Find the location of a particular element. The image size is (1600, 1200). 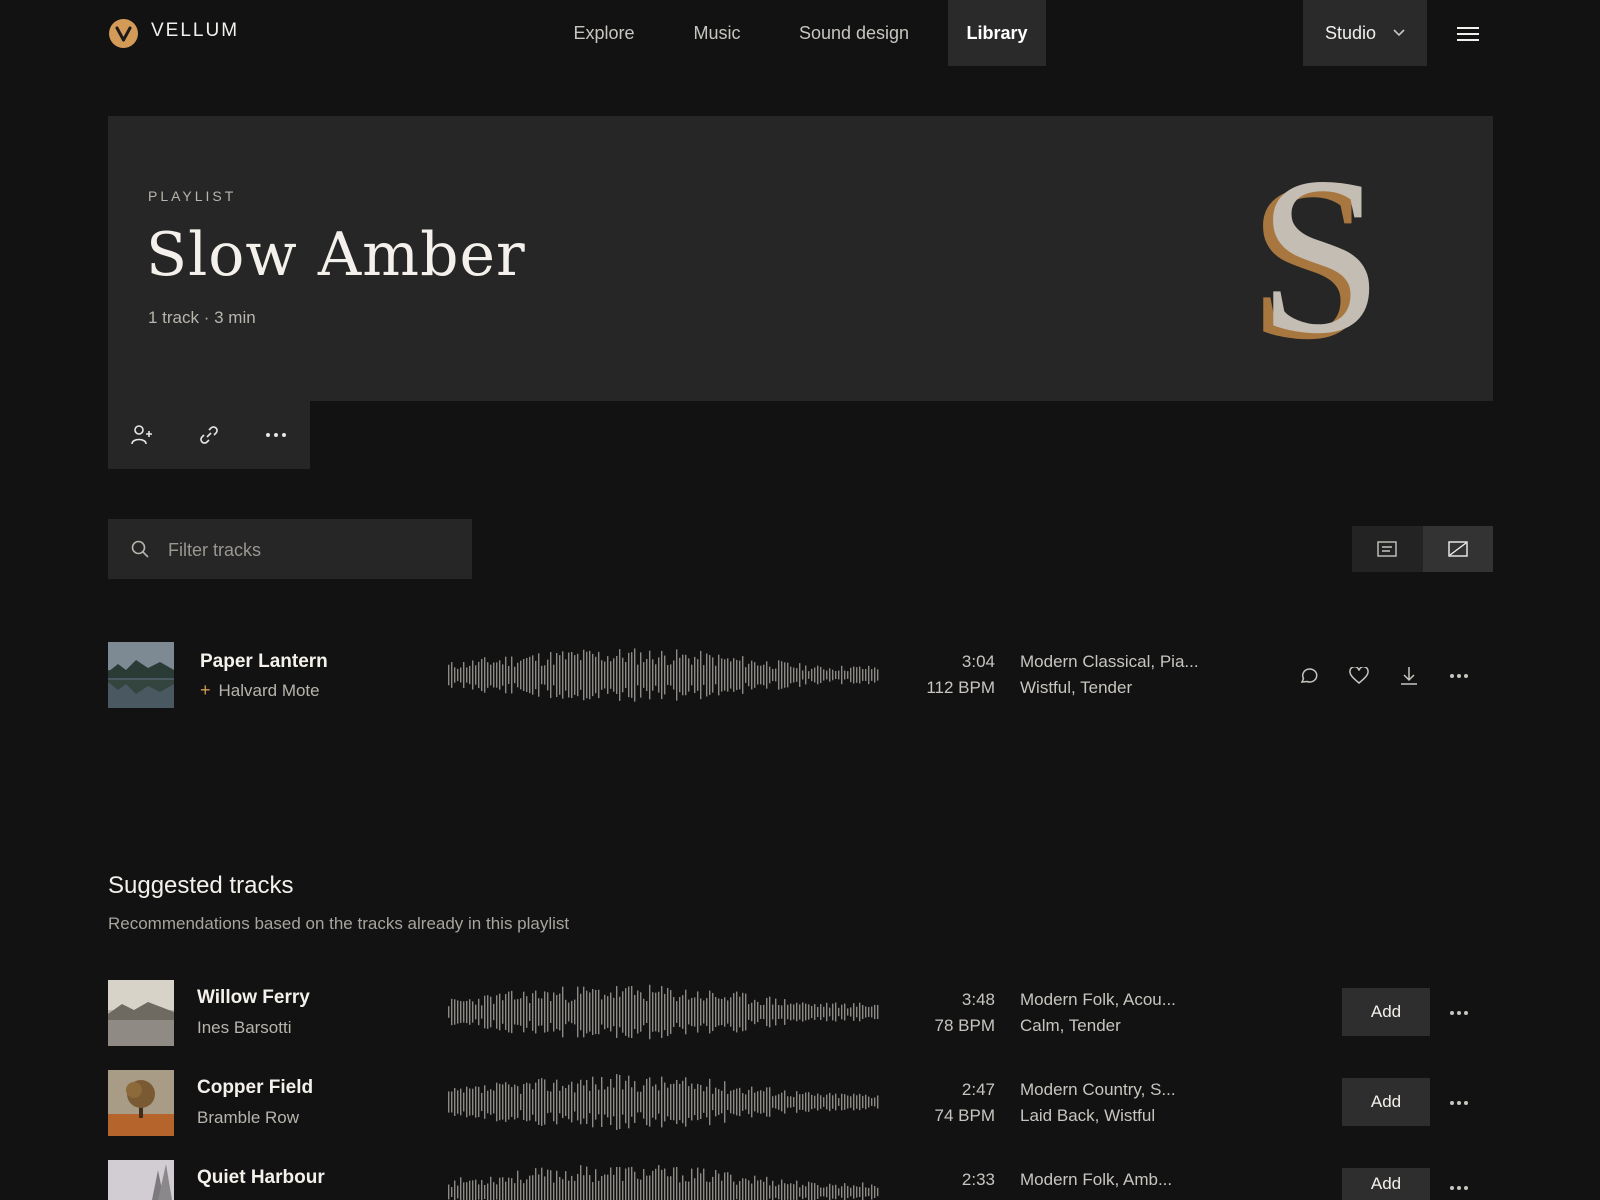

list-view-button is located at coordinates (1387, 549).